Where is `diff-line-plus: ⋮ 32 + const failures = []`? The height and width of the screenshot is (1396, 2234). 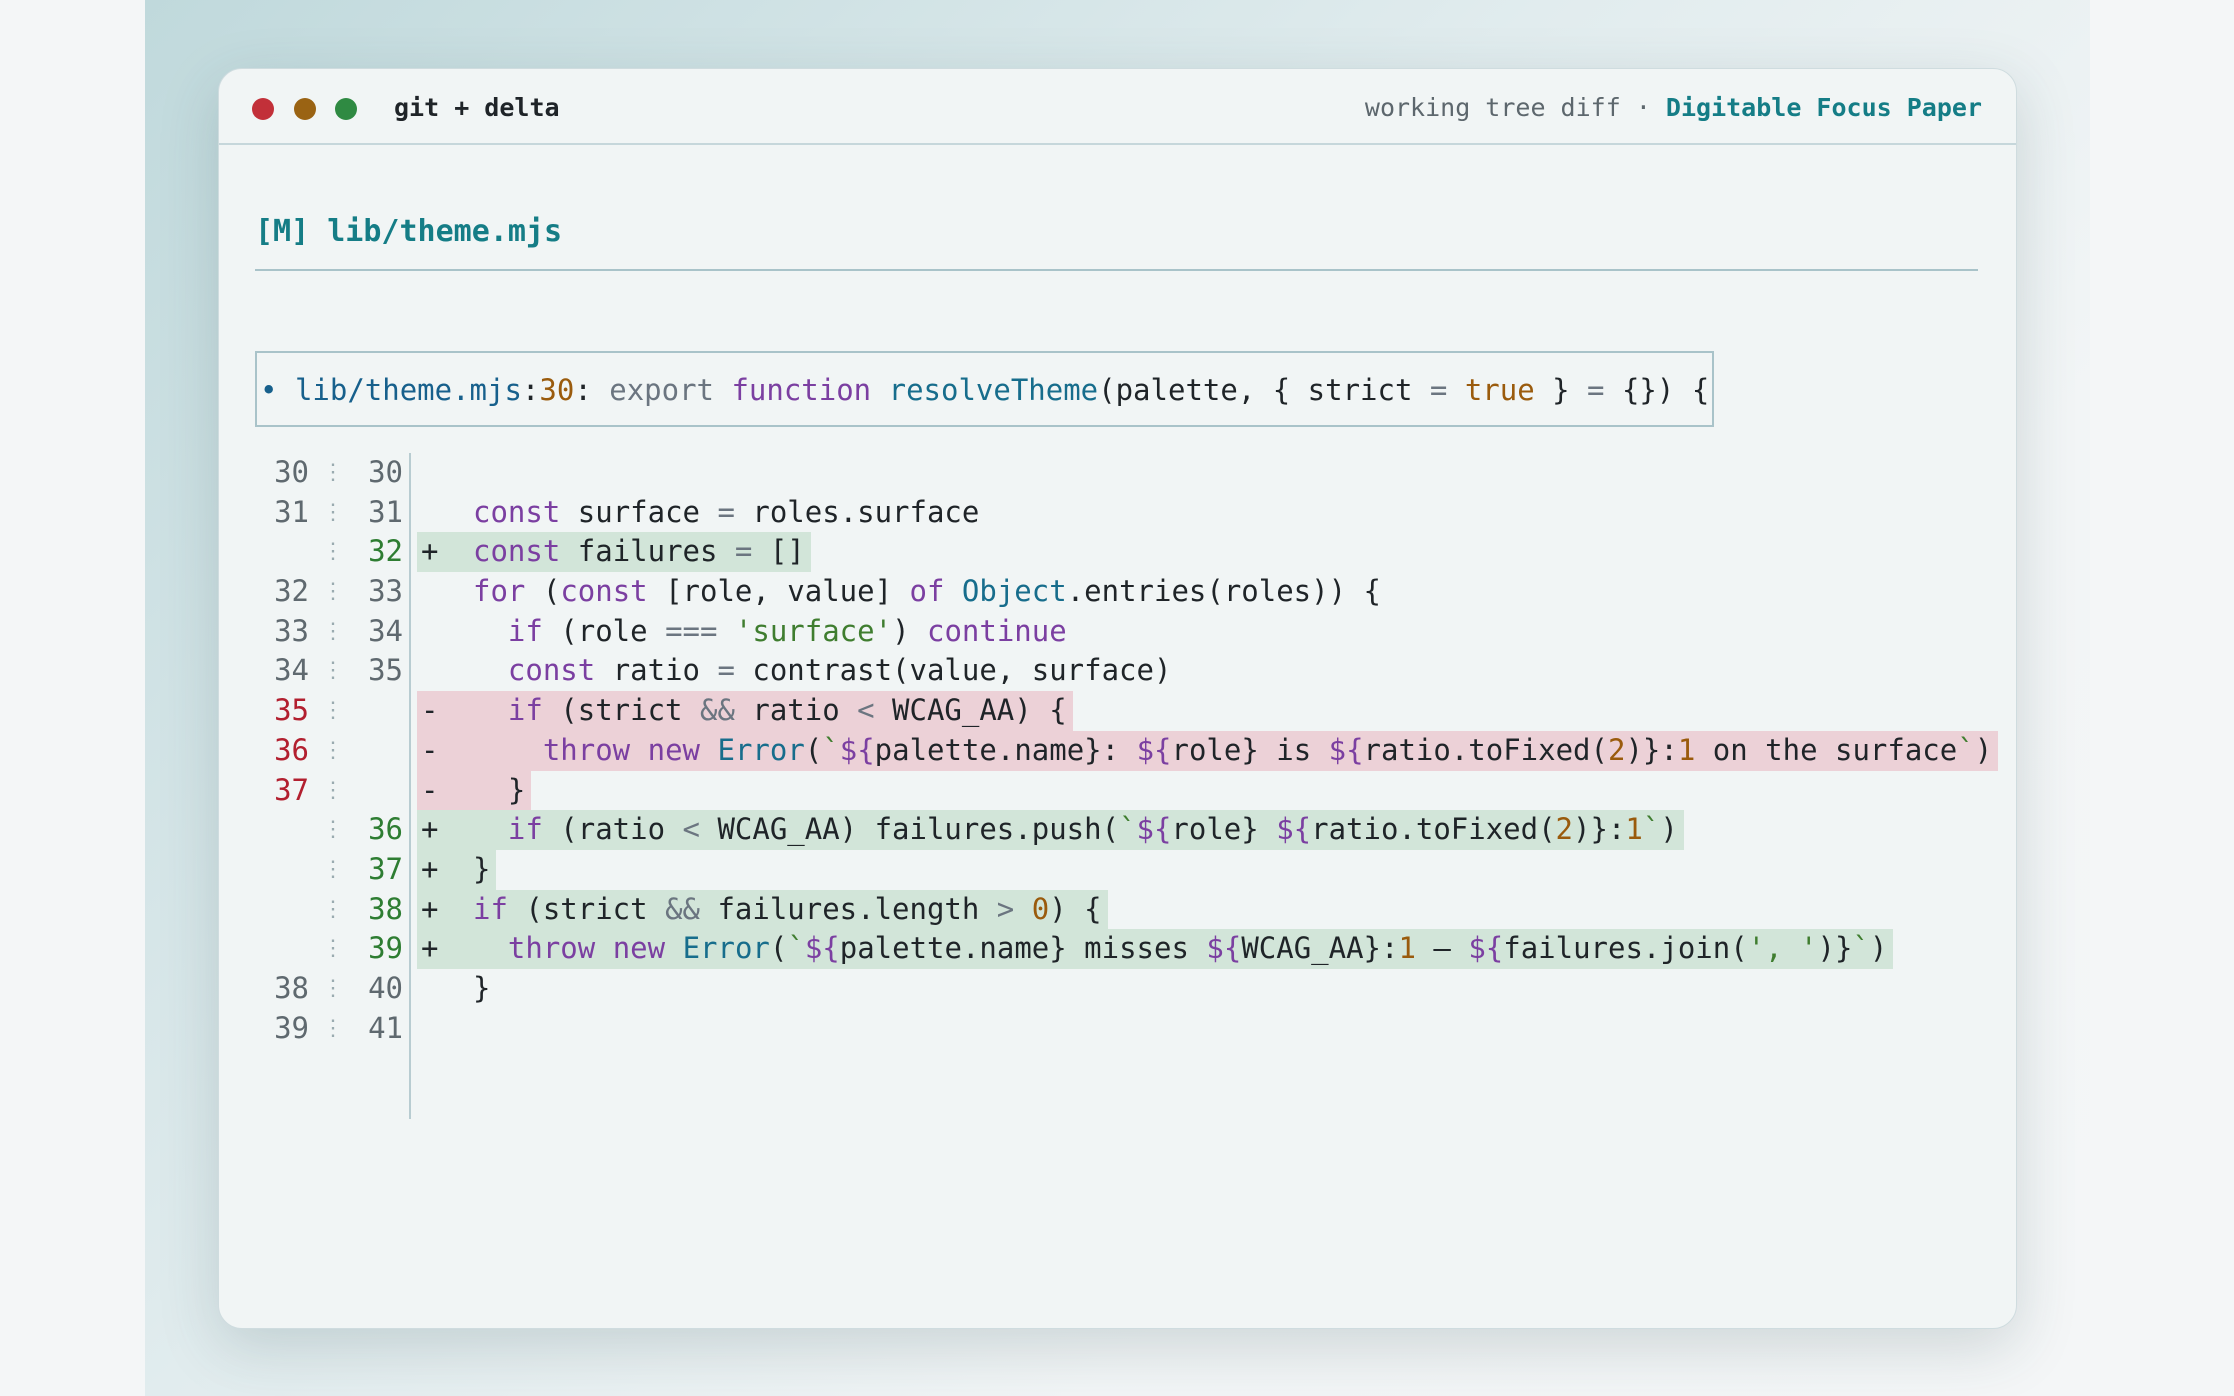
diff-line-plus: ⋮ 32 + const failures = [] is located at coordinates (1117, 552).